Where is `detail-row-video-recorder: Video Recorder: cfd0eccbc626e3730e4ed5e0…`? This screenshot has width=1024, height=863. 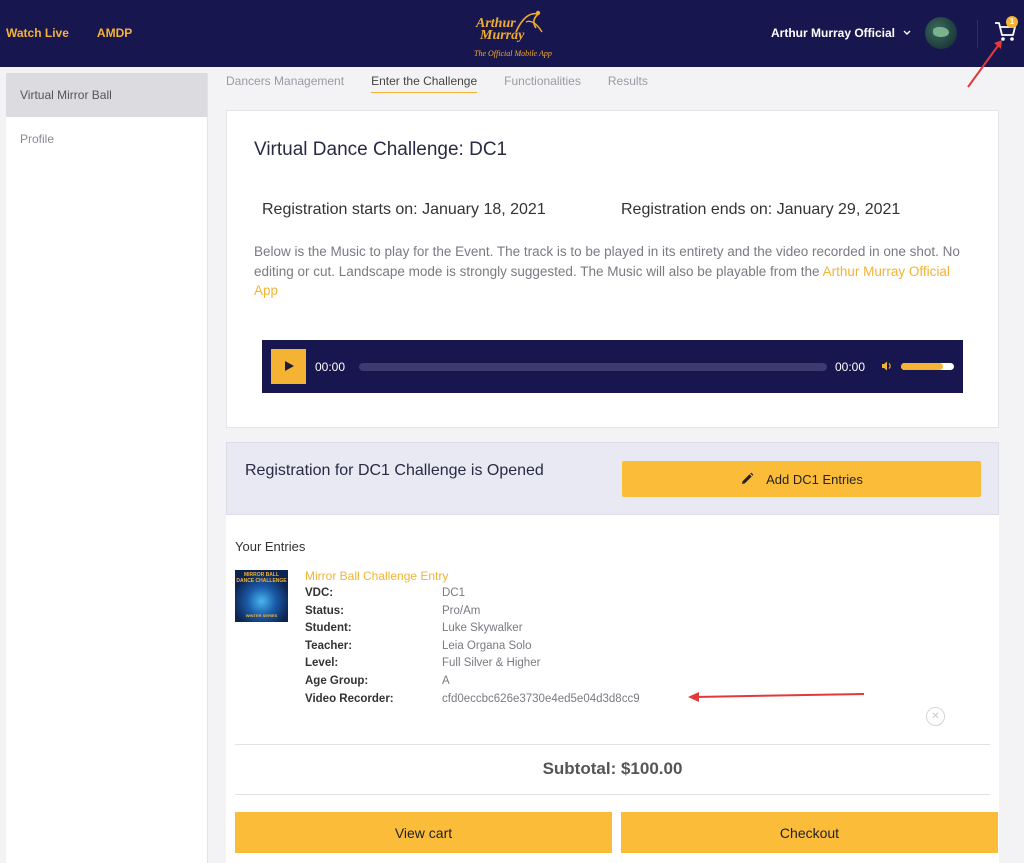 detail-row-video-recorder: Video Recorder: cfd0eccbc626e3730e4ed5e0… is located at coordinates (515, 702).